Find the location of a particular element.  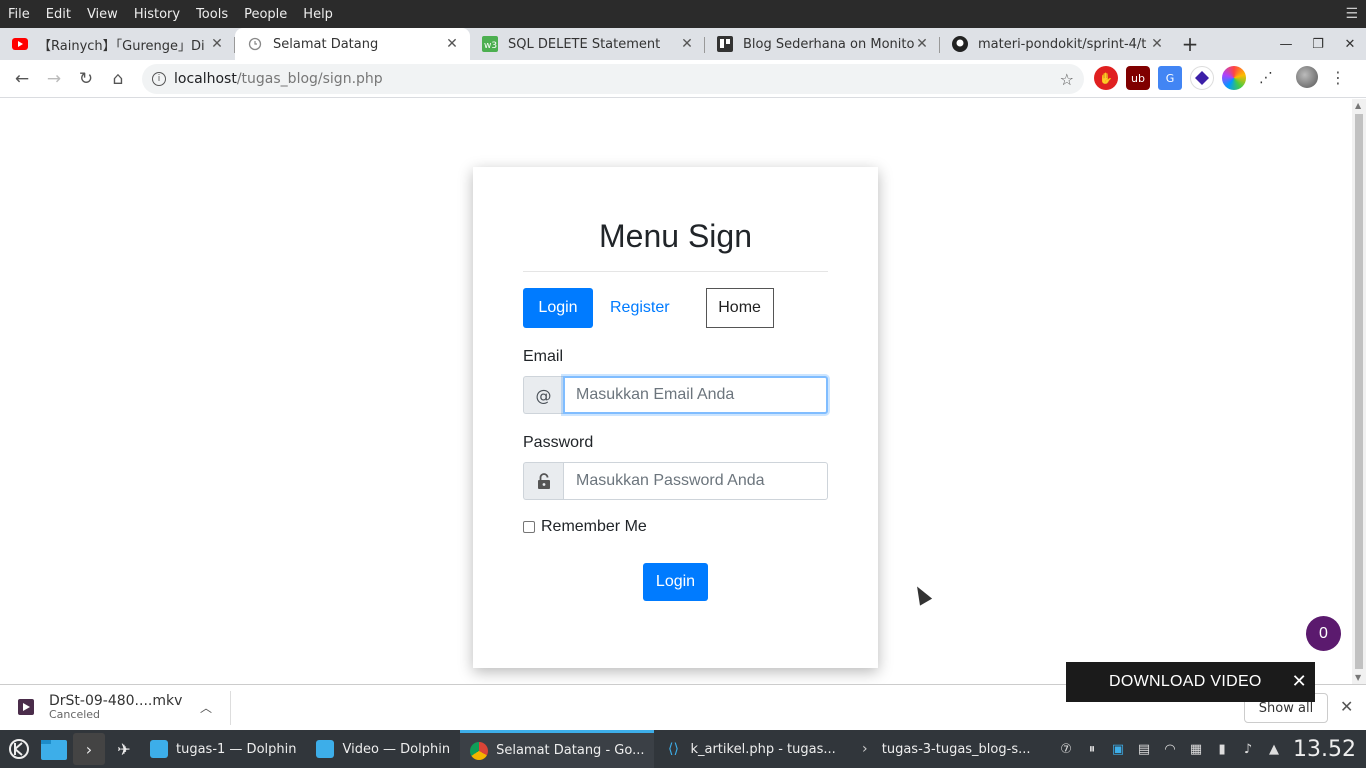

email-input-group: @ is located at coordinates (675, 395).